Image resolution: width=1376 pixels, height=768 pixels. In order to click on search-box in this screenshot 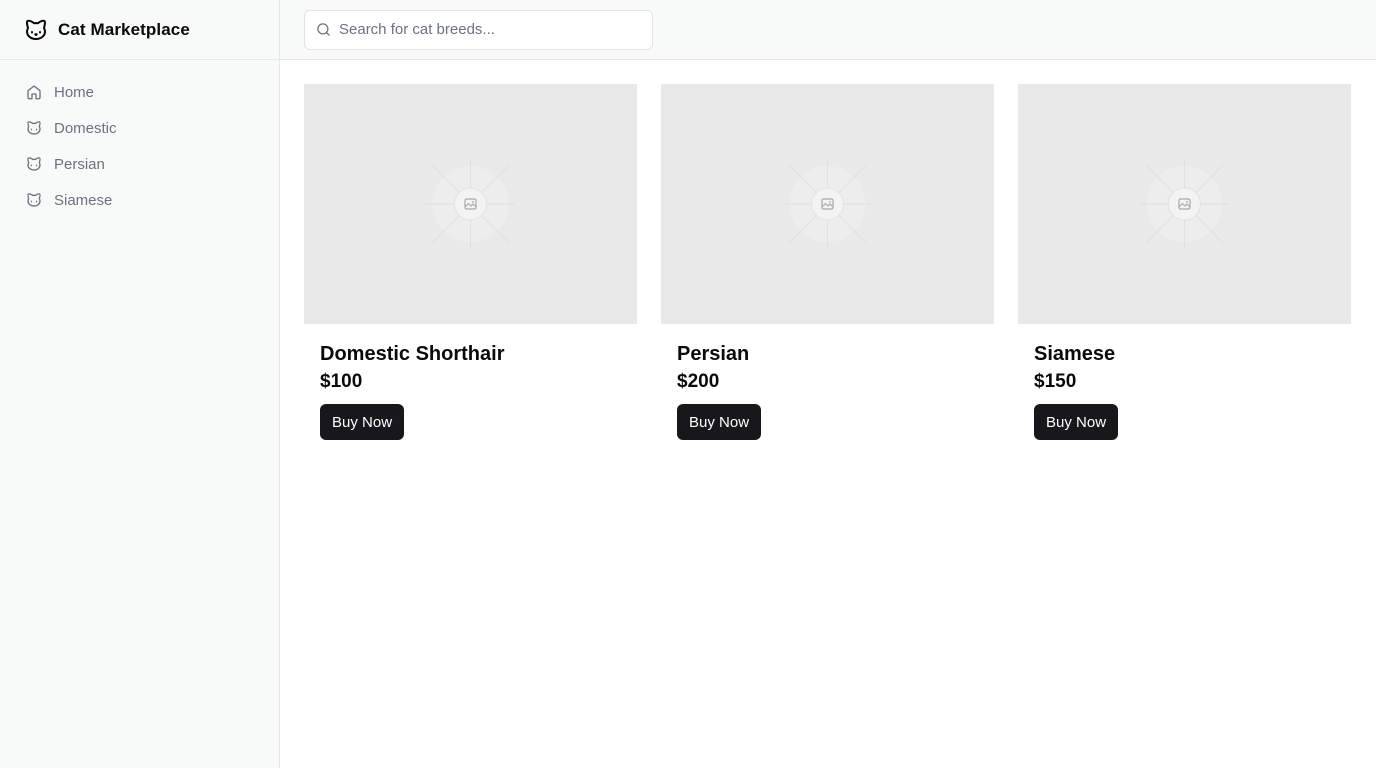, I will do `click(478, 29)`.